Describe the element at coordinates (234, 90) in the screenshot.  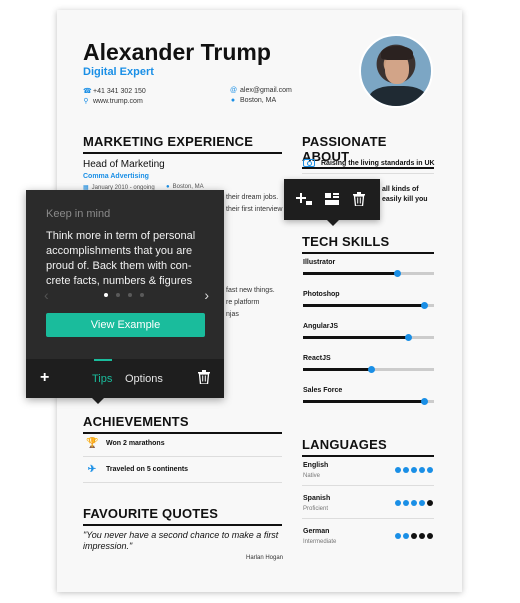
I see `email-icon: @` at that location.